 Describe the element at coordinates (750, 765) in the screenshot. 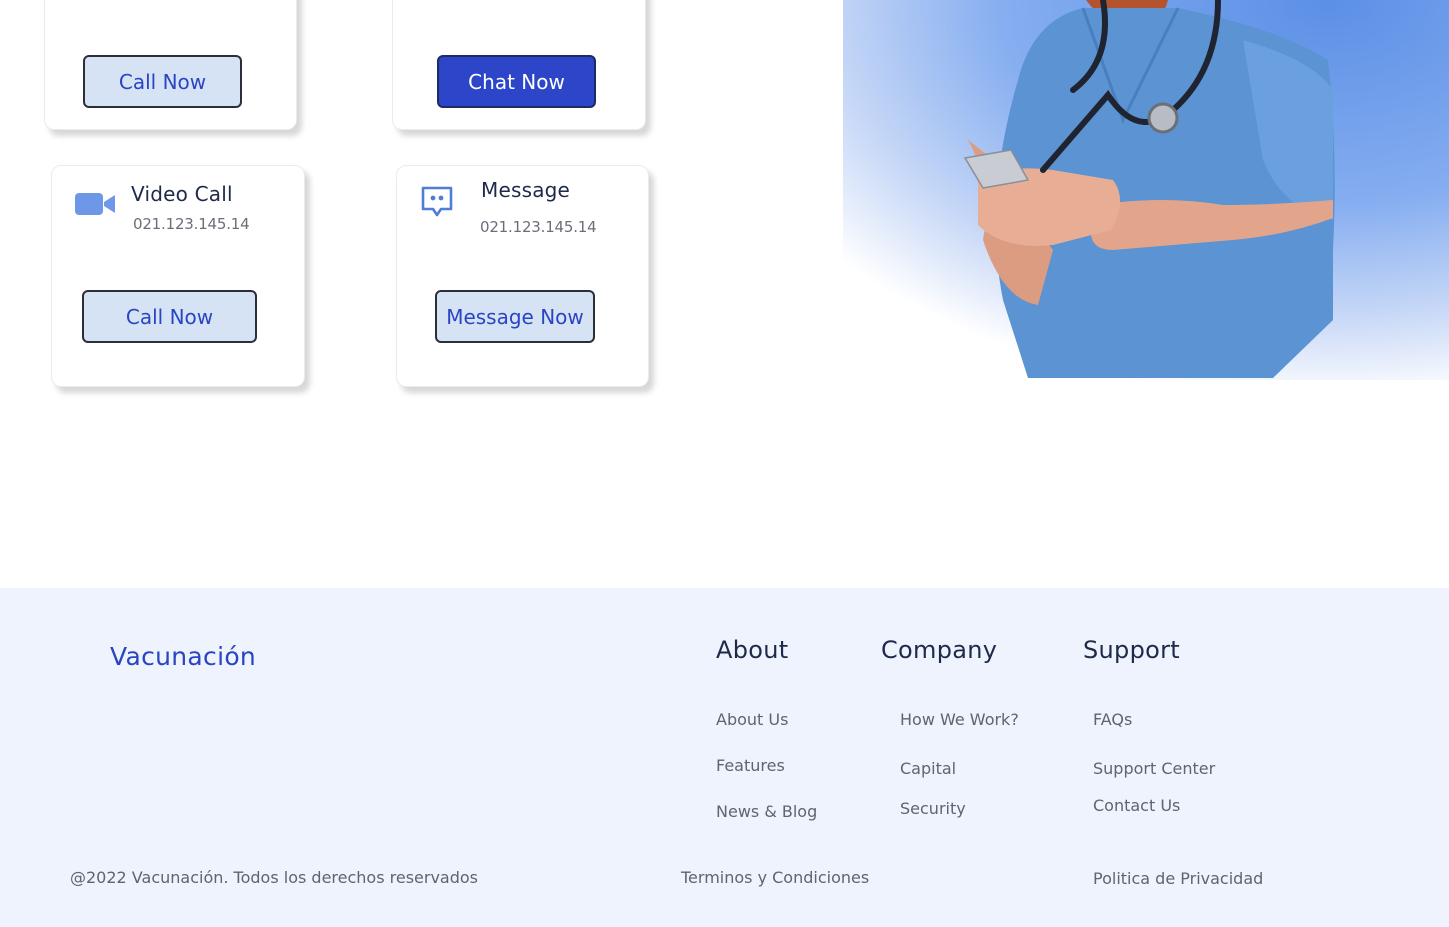

I see `footer-link-features: Features` at that location.